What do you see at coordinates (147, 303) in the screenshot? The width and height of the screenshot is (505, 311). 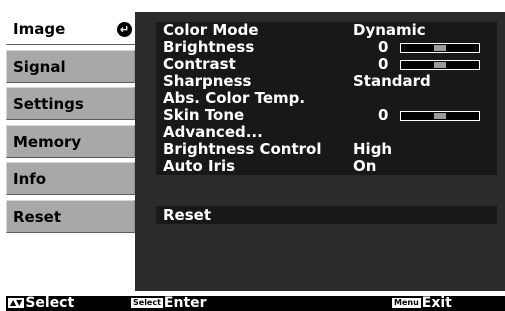 I see `select-key-icon: Select` at bounding box center [147, 303].